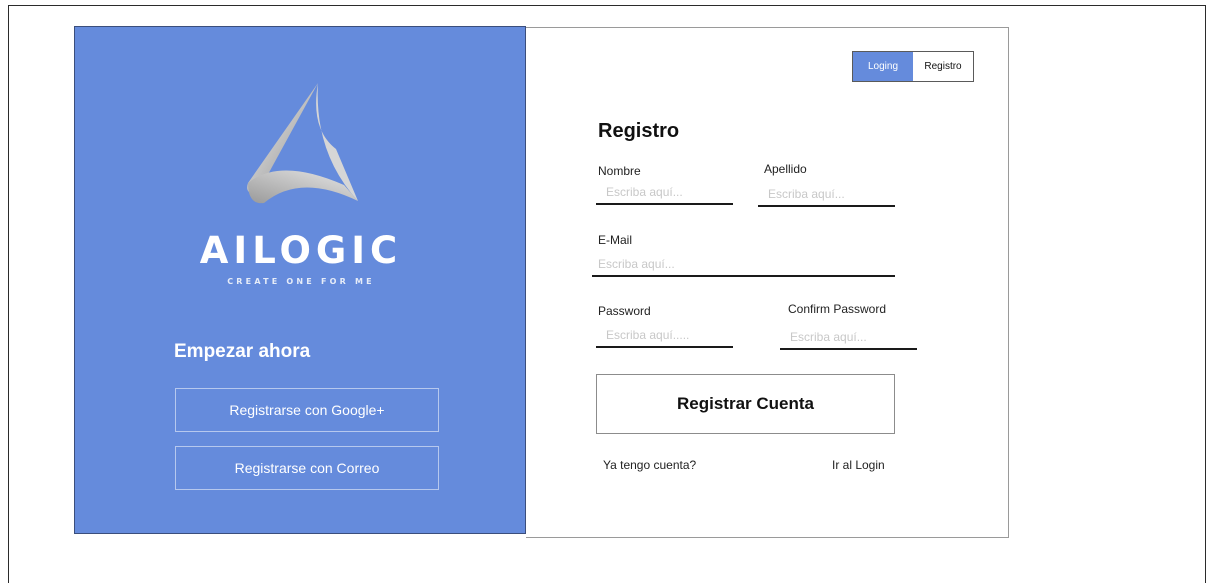 The width and height of the screenshot is (1207, 583). I want to click on register-email-button: Registrarse con Correo, so click(307, 468).